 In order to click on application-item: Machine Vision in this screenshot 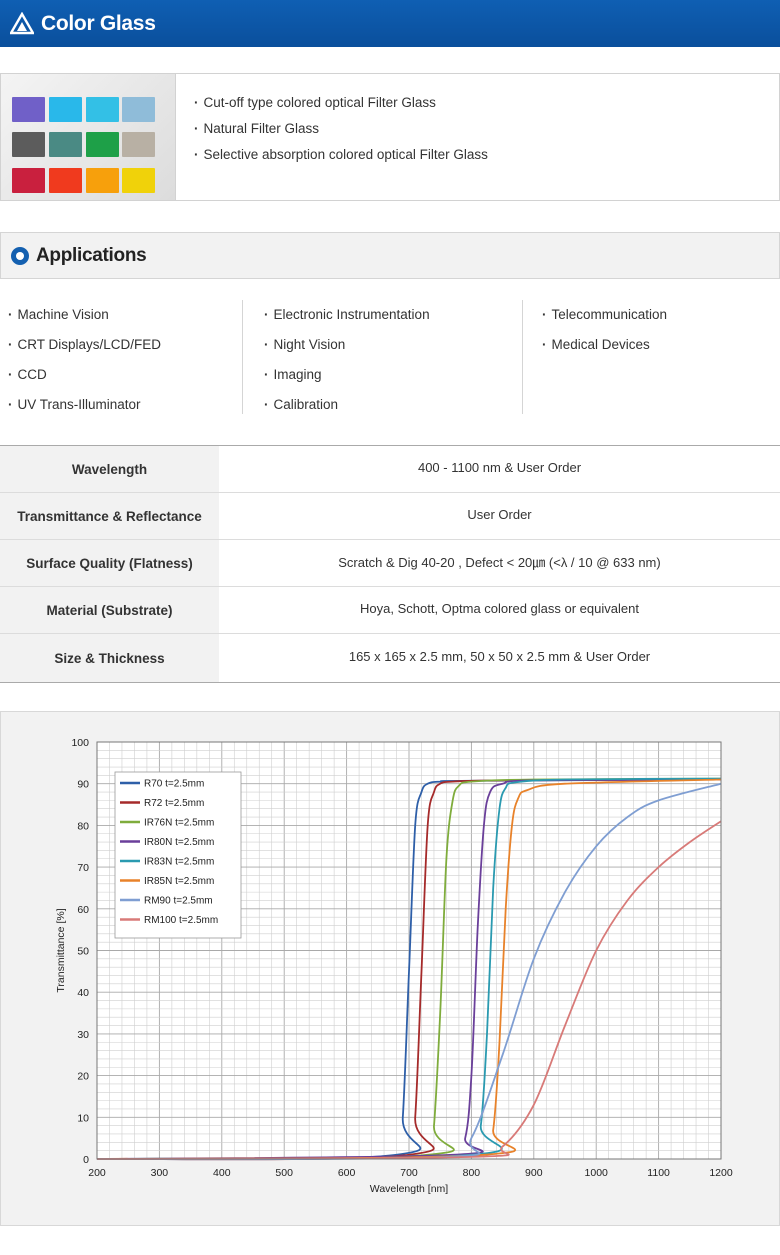, I will do `click(84, 315)`.